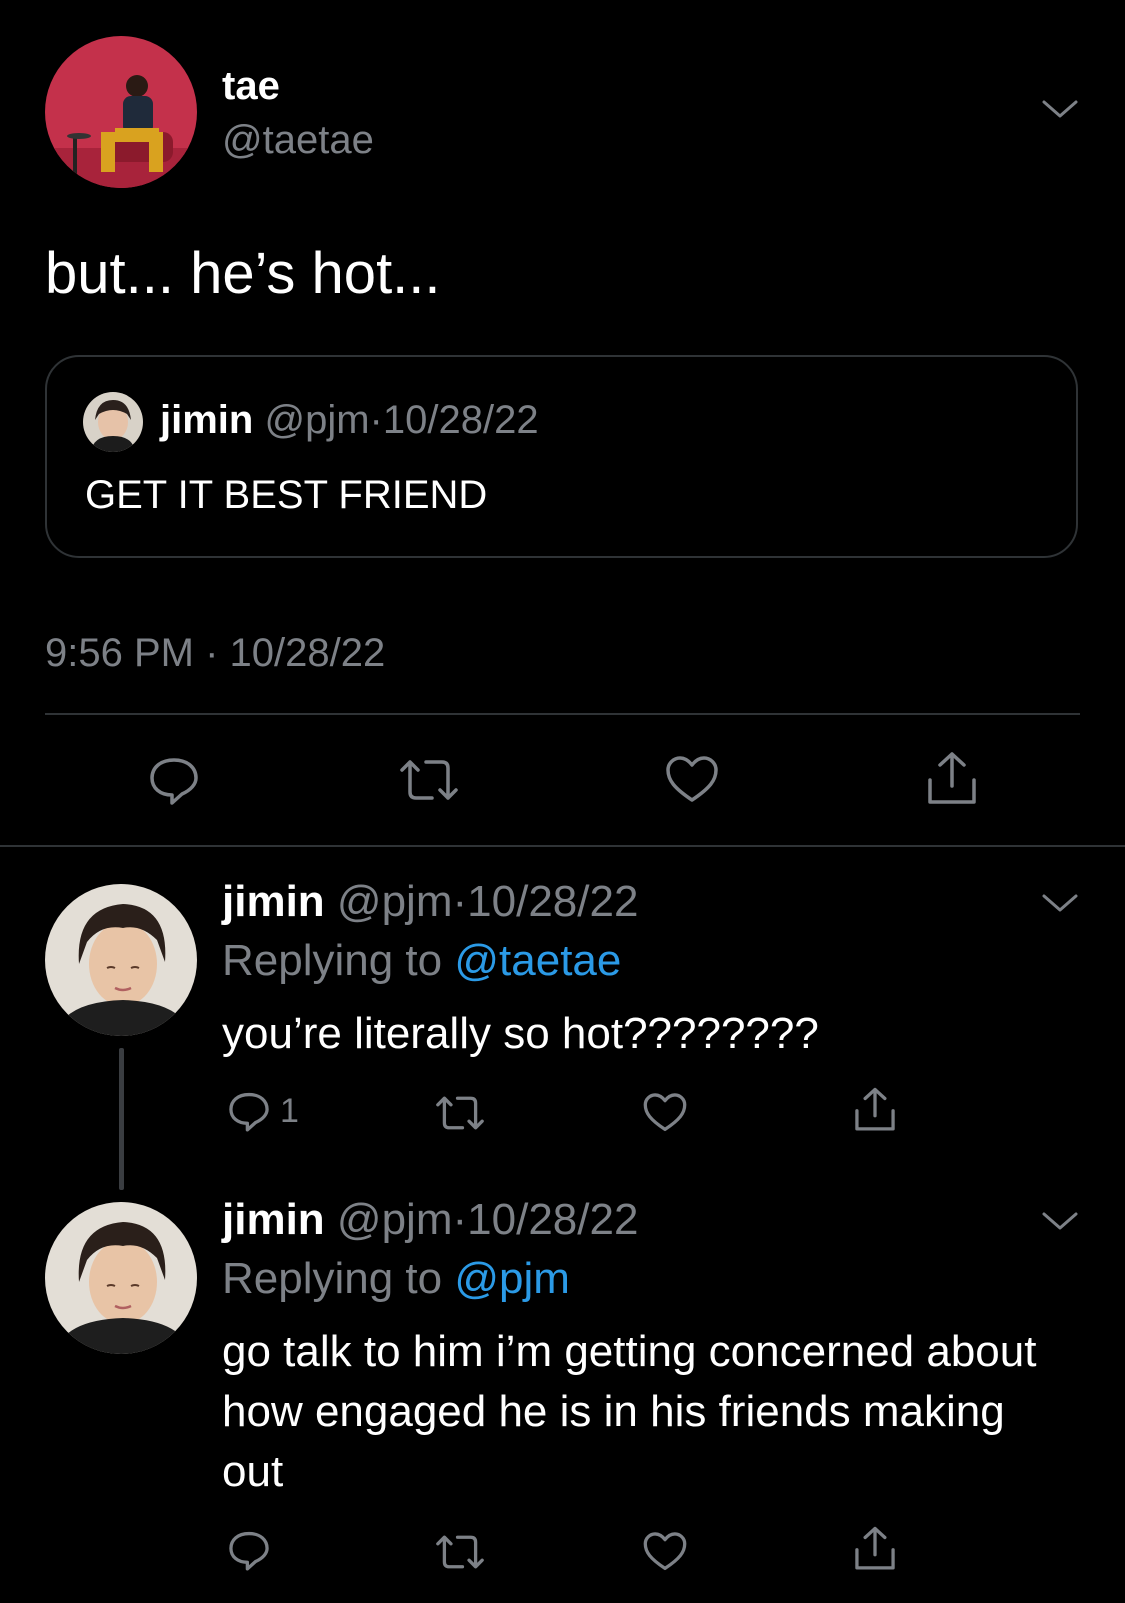 The image size is (1125, 1603). I want to click on replying-to-mention: @pjm, so click(512, 1278).